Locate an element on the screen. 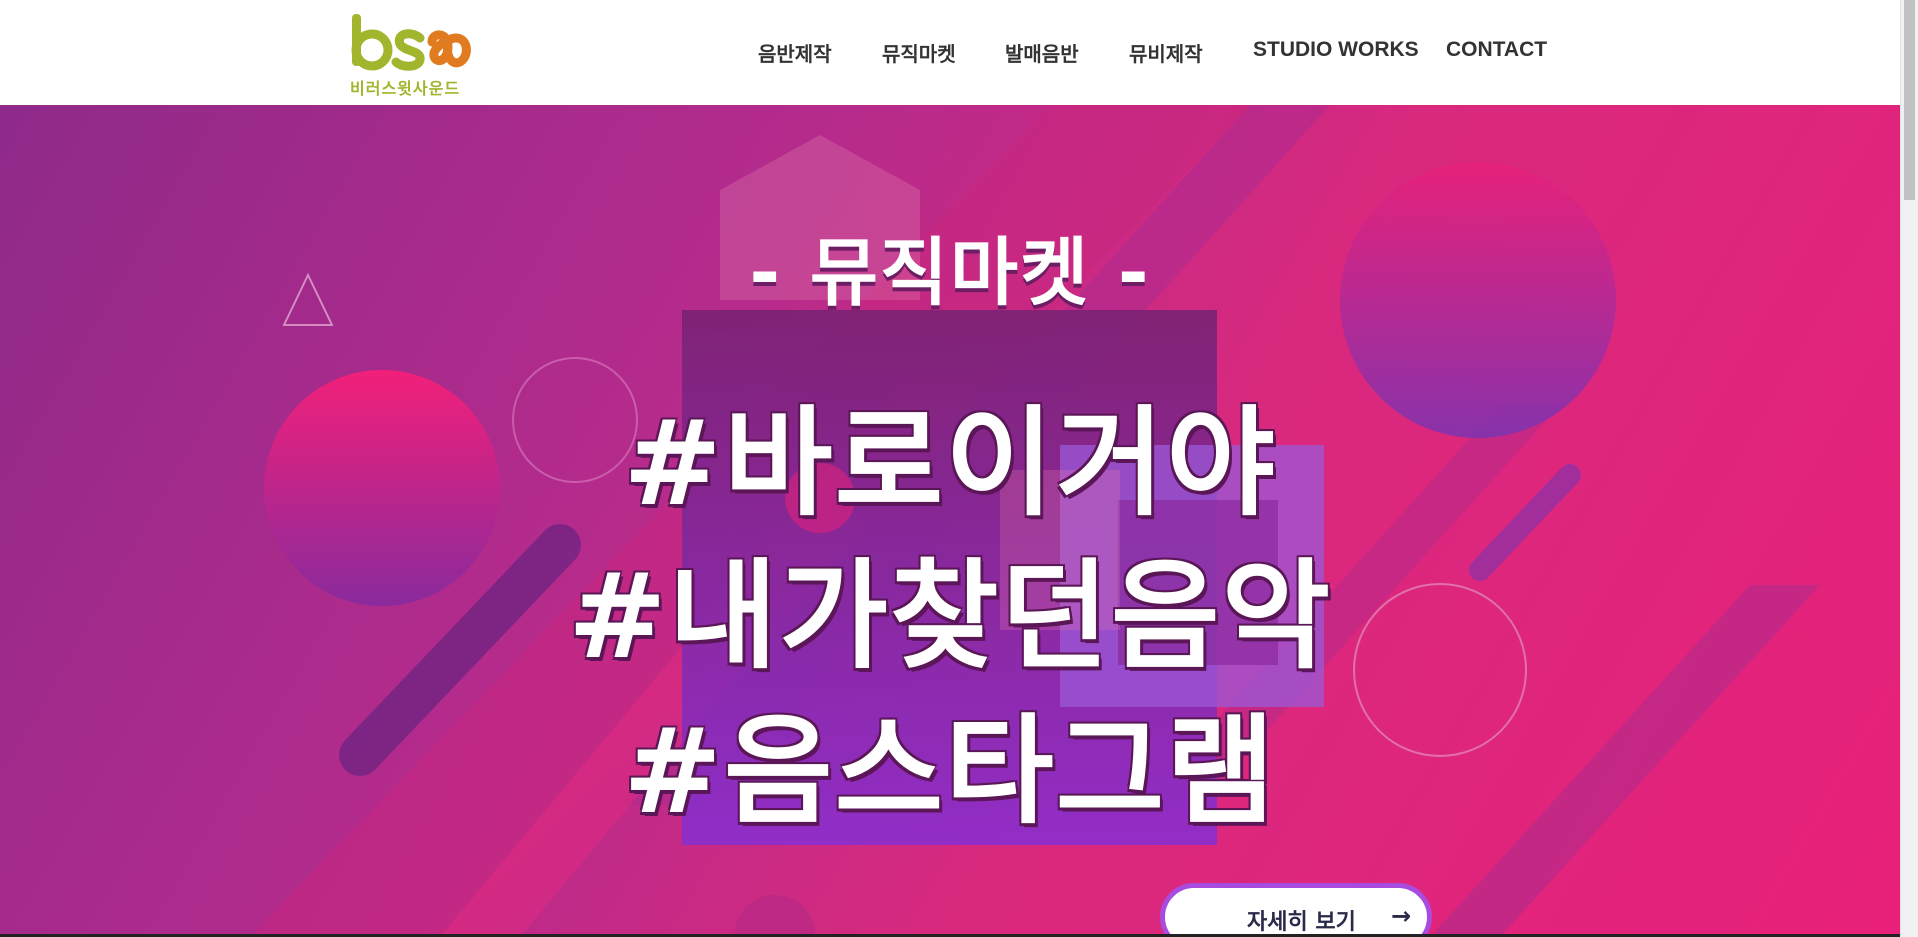 The width and height of the screenshot is (1918, 937). view-details-label: 자세히 보기 is located at coordinates (1301, 922).